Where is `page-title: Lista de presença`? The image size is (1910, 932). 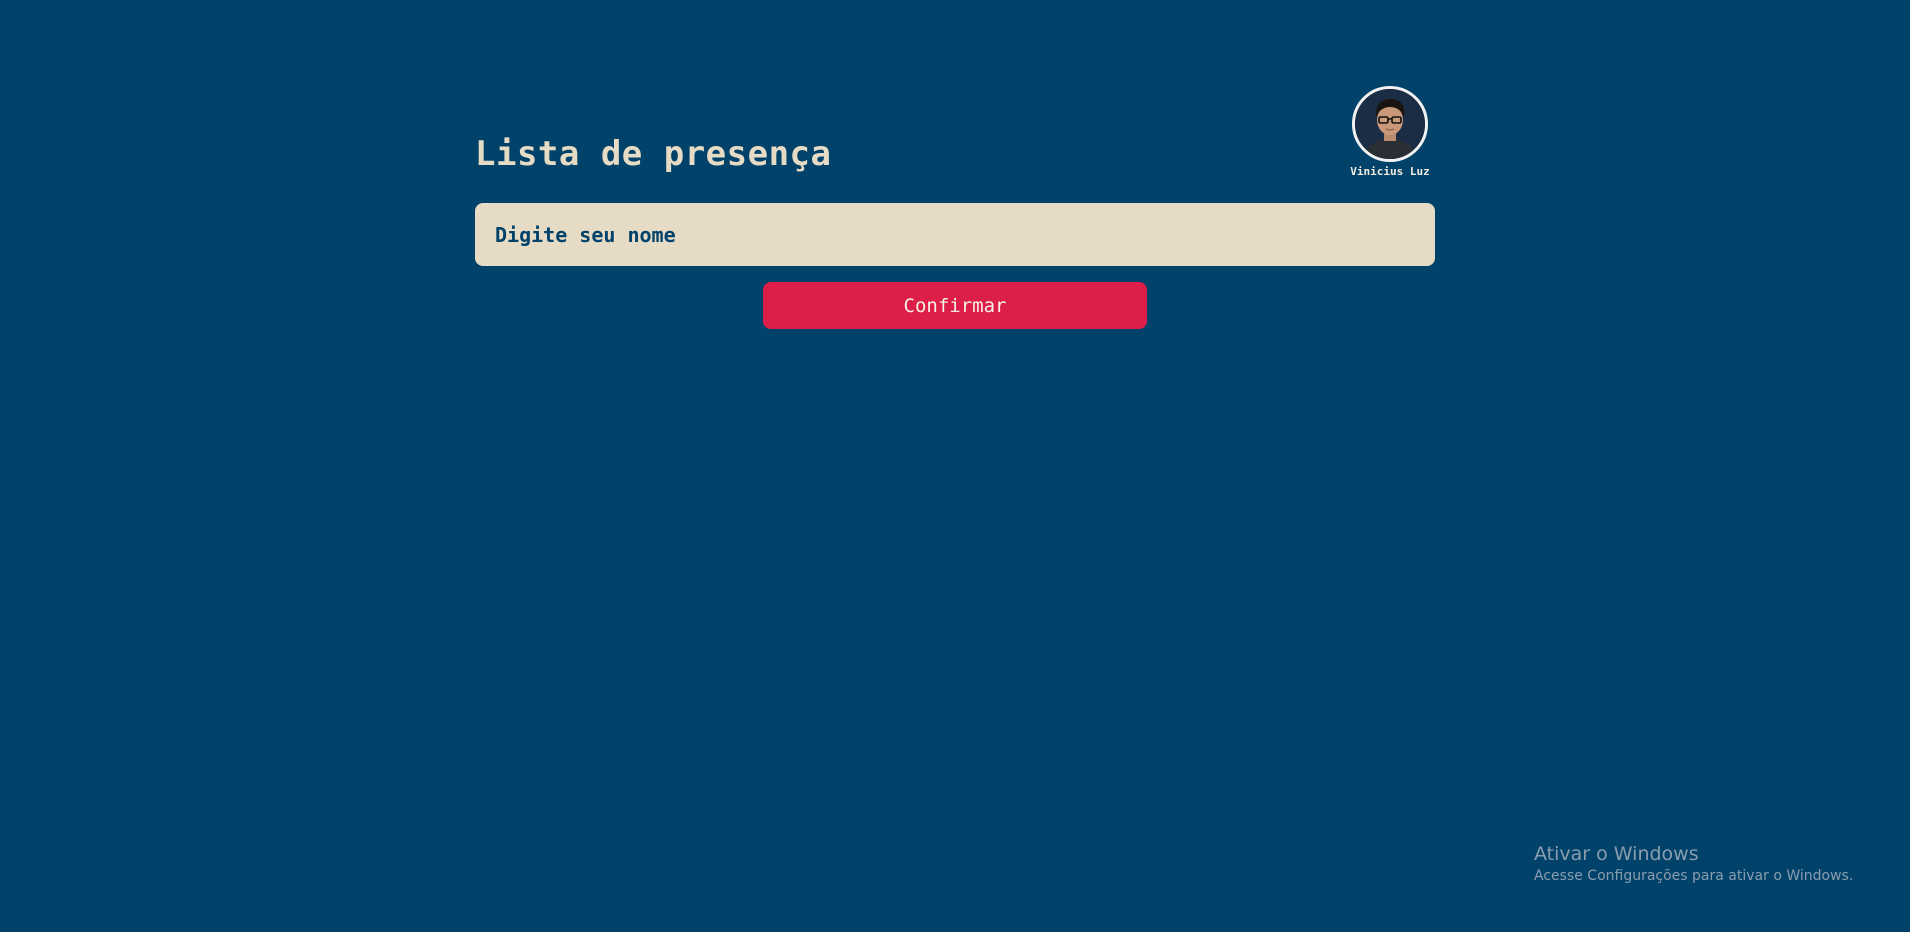
page-title: Lista de presença is located at coordinates (653, 154).